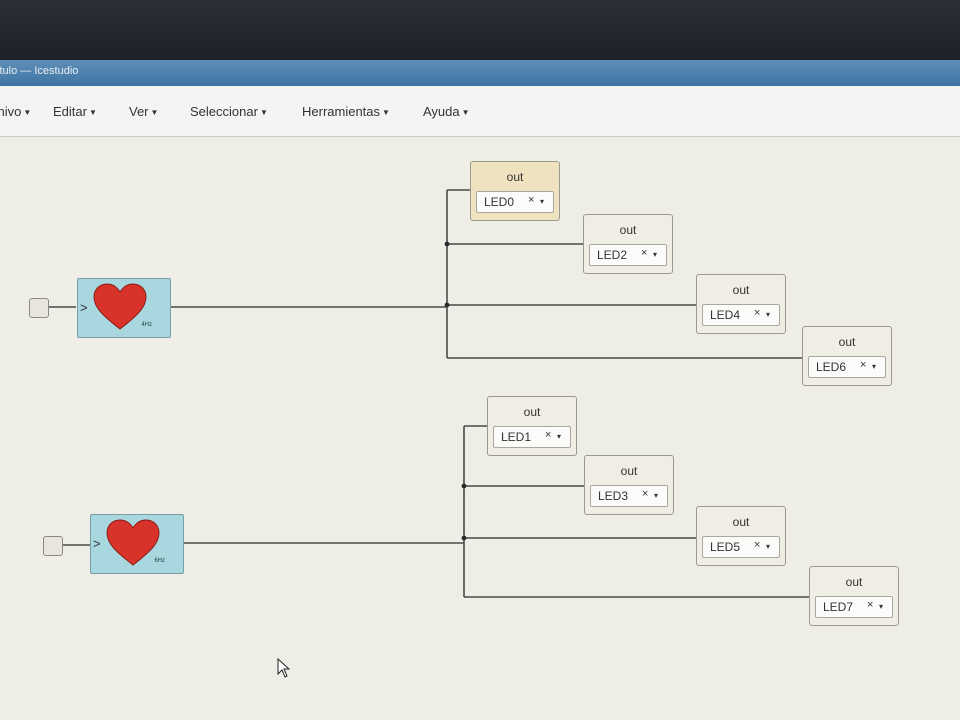  Describe the element at coordinates (480, 73) in the screenshot. I see `window-titlebar: titulo — Icestudio` at that location.